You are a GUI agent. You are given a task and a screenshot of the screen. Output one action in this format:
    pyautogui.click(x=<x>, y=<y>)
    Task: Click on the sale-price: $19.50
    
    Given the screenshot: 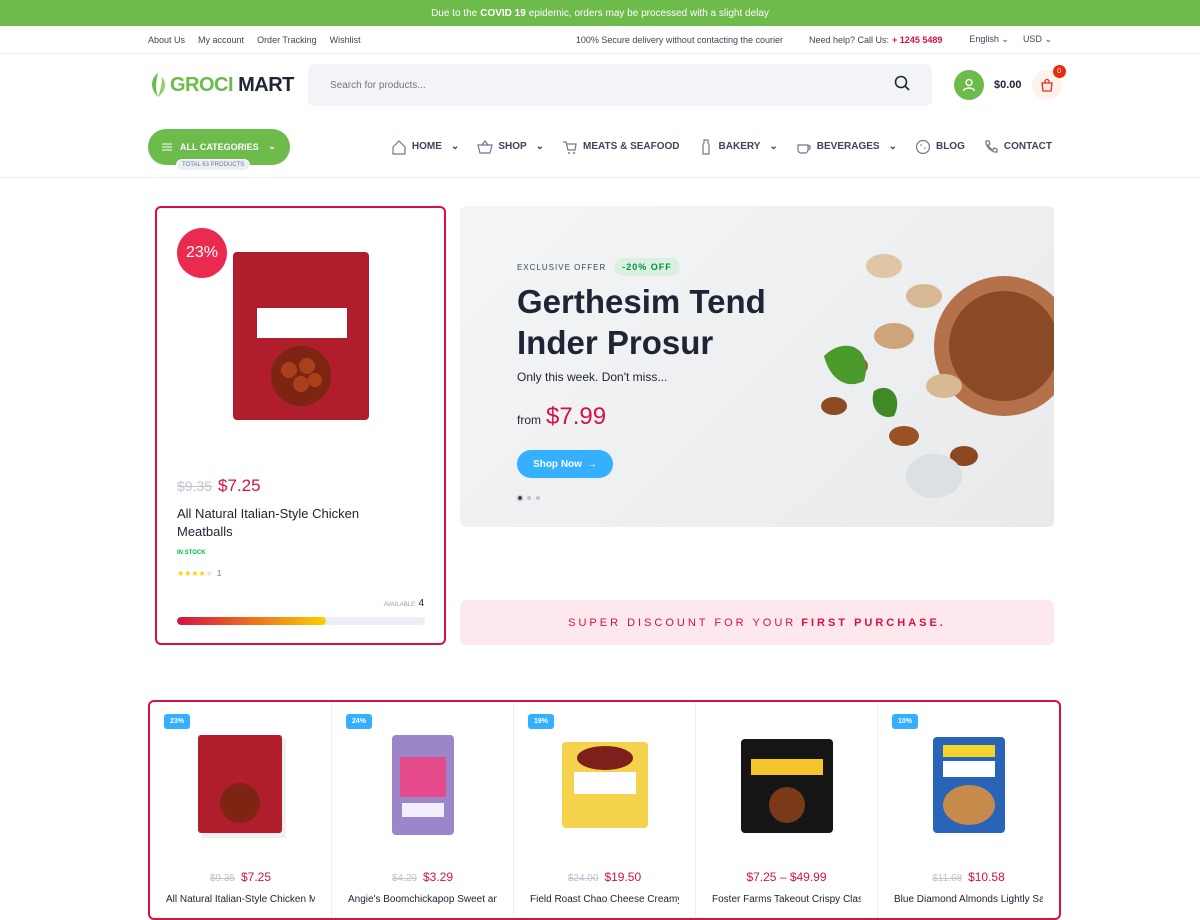 What is the action you would take?
    pyautogui.click(x=623, y=877)
    